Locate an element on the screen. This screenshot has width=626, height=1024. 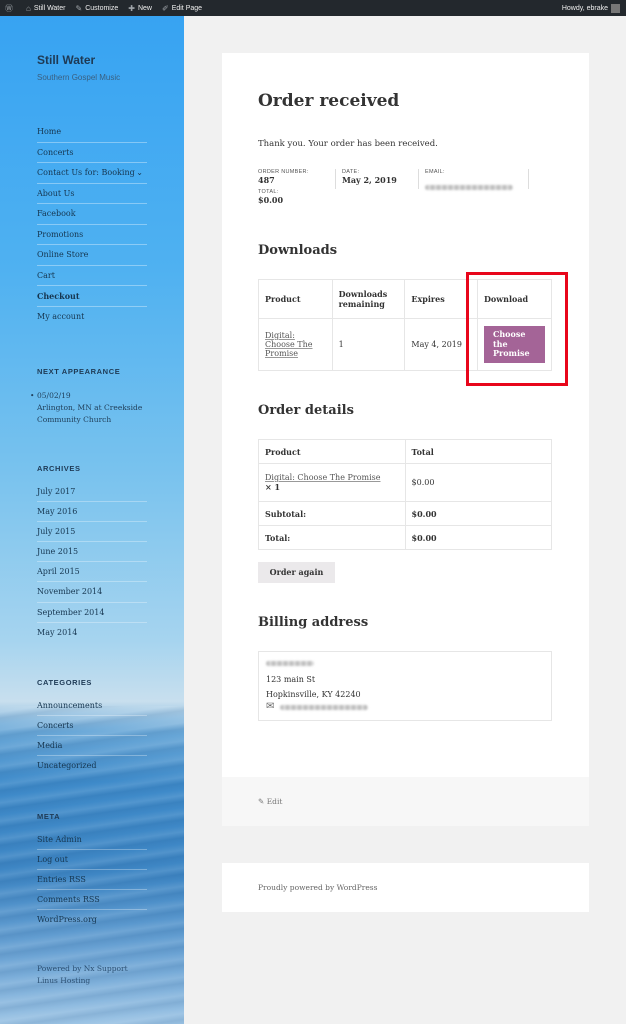
order-email-field: EMAIL: is located at coordinates (469, 179).